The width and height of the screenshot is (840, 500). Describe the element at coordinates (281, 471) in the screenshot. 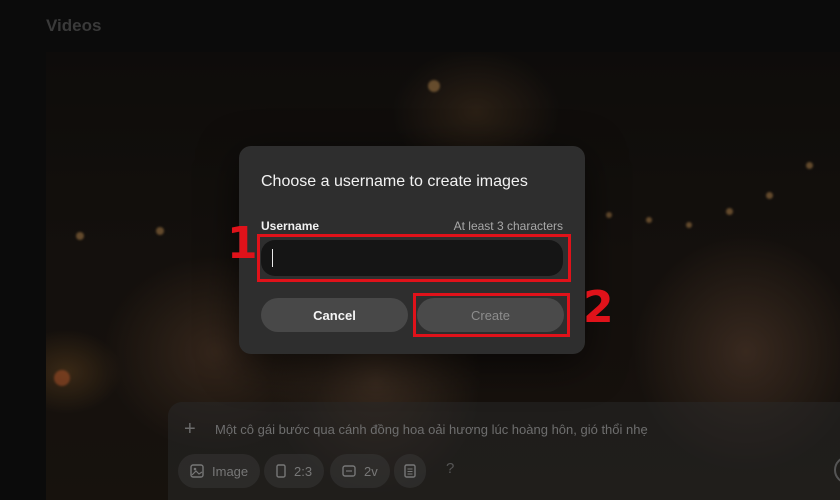

I see `phone-aspect-icon` at that location.